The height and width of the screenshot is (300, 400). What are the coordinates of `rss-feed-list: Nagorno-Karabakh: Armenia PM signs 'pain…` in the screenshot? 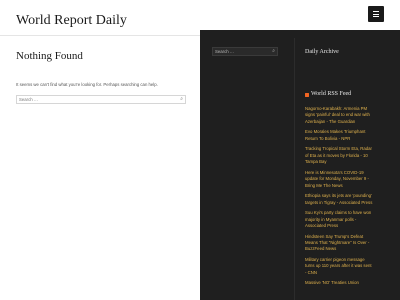 It's located at (339, 198).